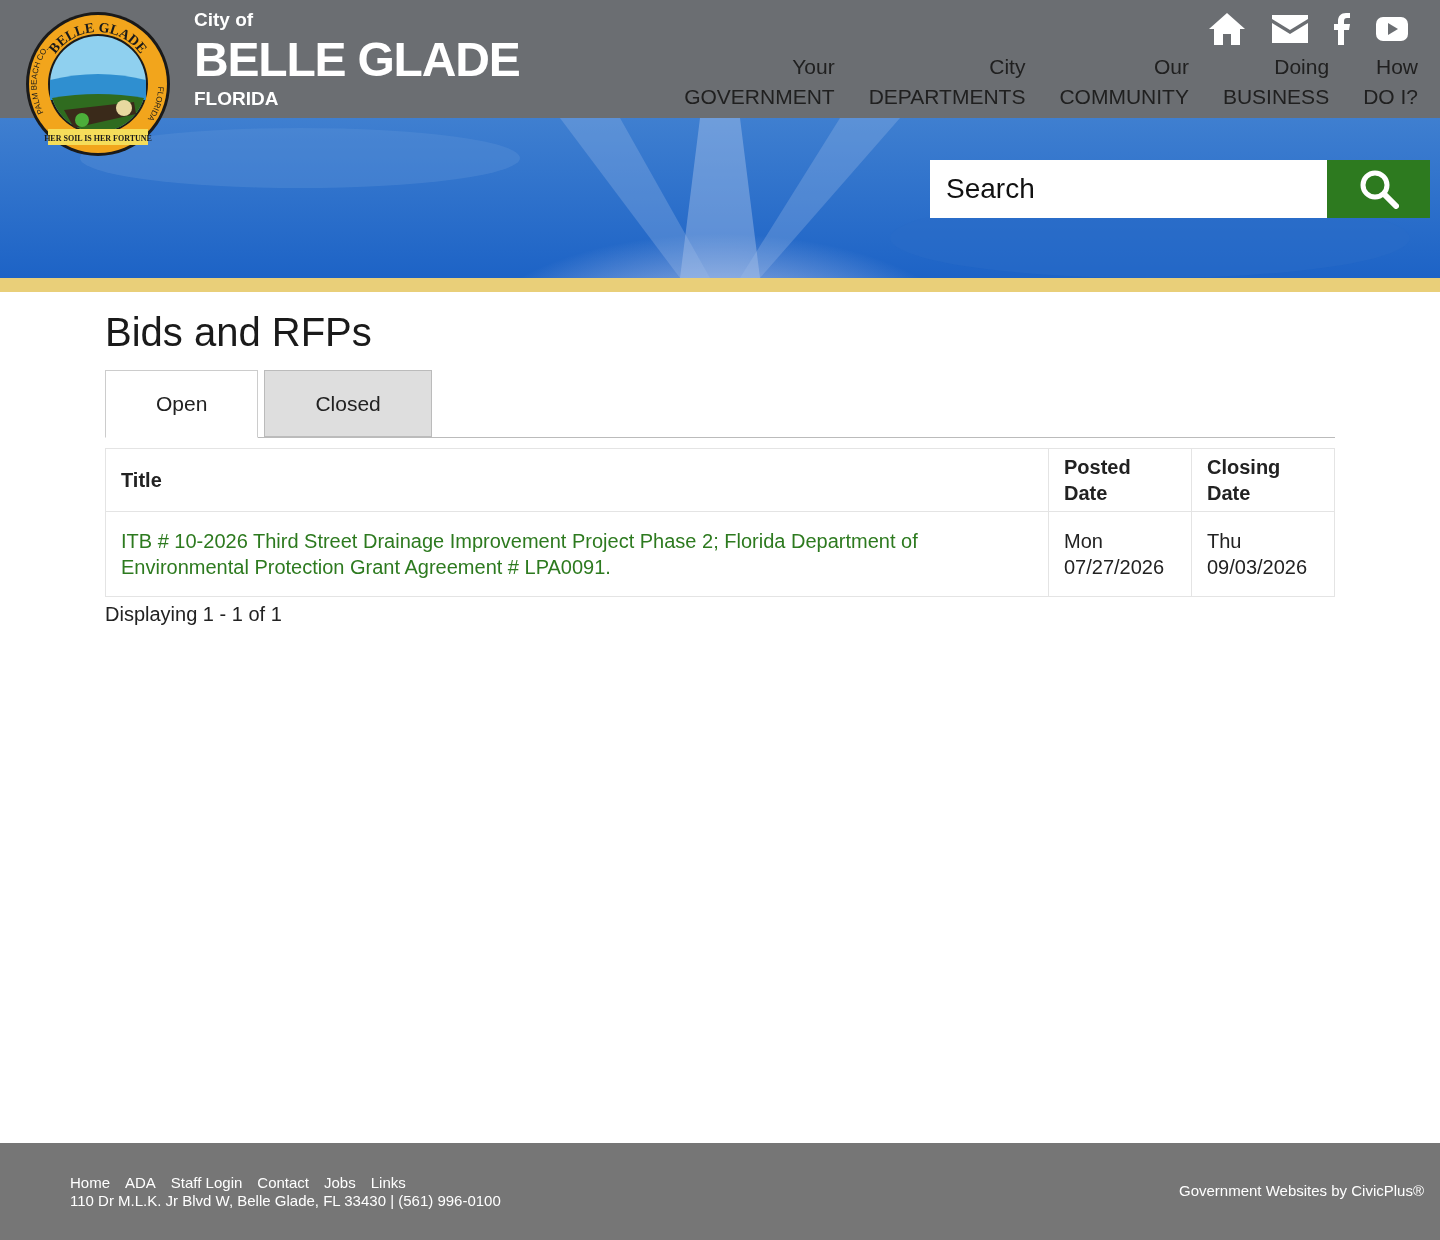 This screenshot has height=1240, width=1440. What do you see at coordinates (239, 332) in the screenshot?
I see `page-title: Bids and RFPs` at bounding box center [239, 332].